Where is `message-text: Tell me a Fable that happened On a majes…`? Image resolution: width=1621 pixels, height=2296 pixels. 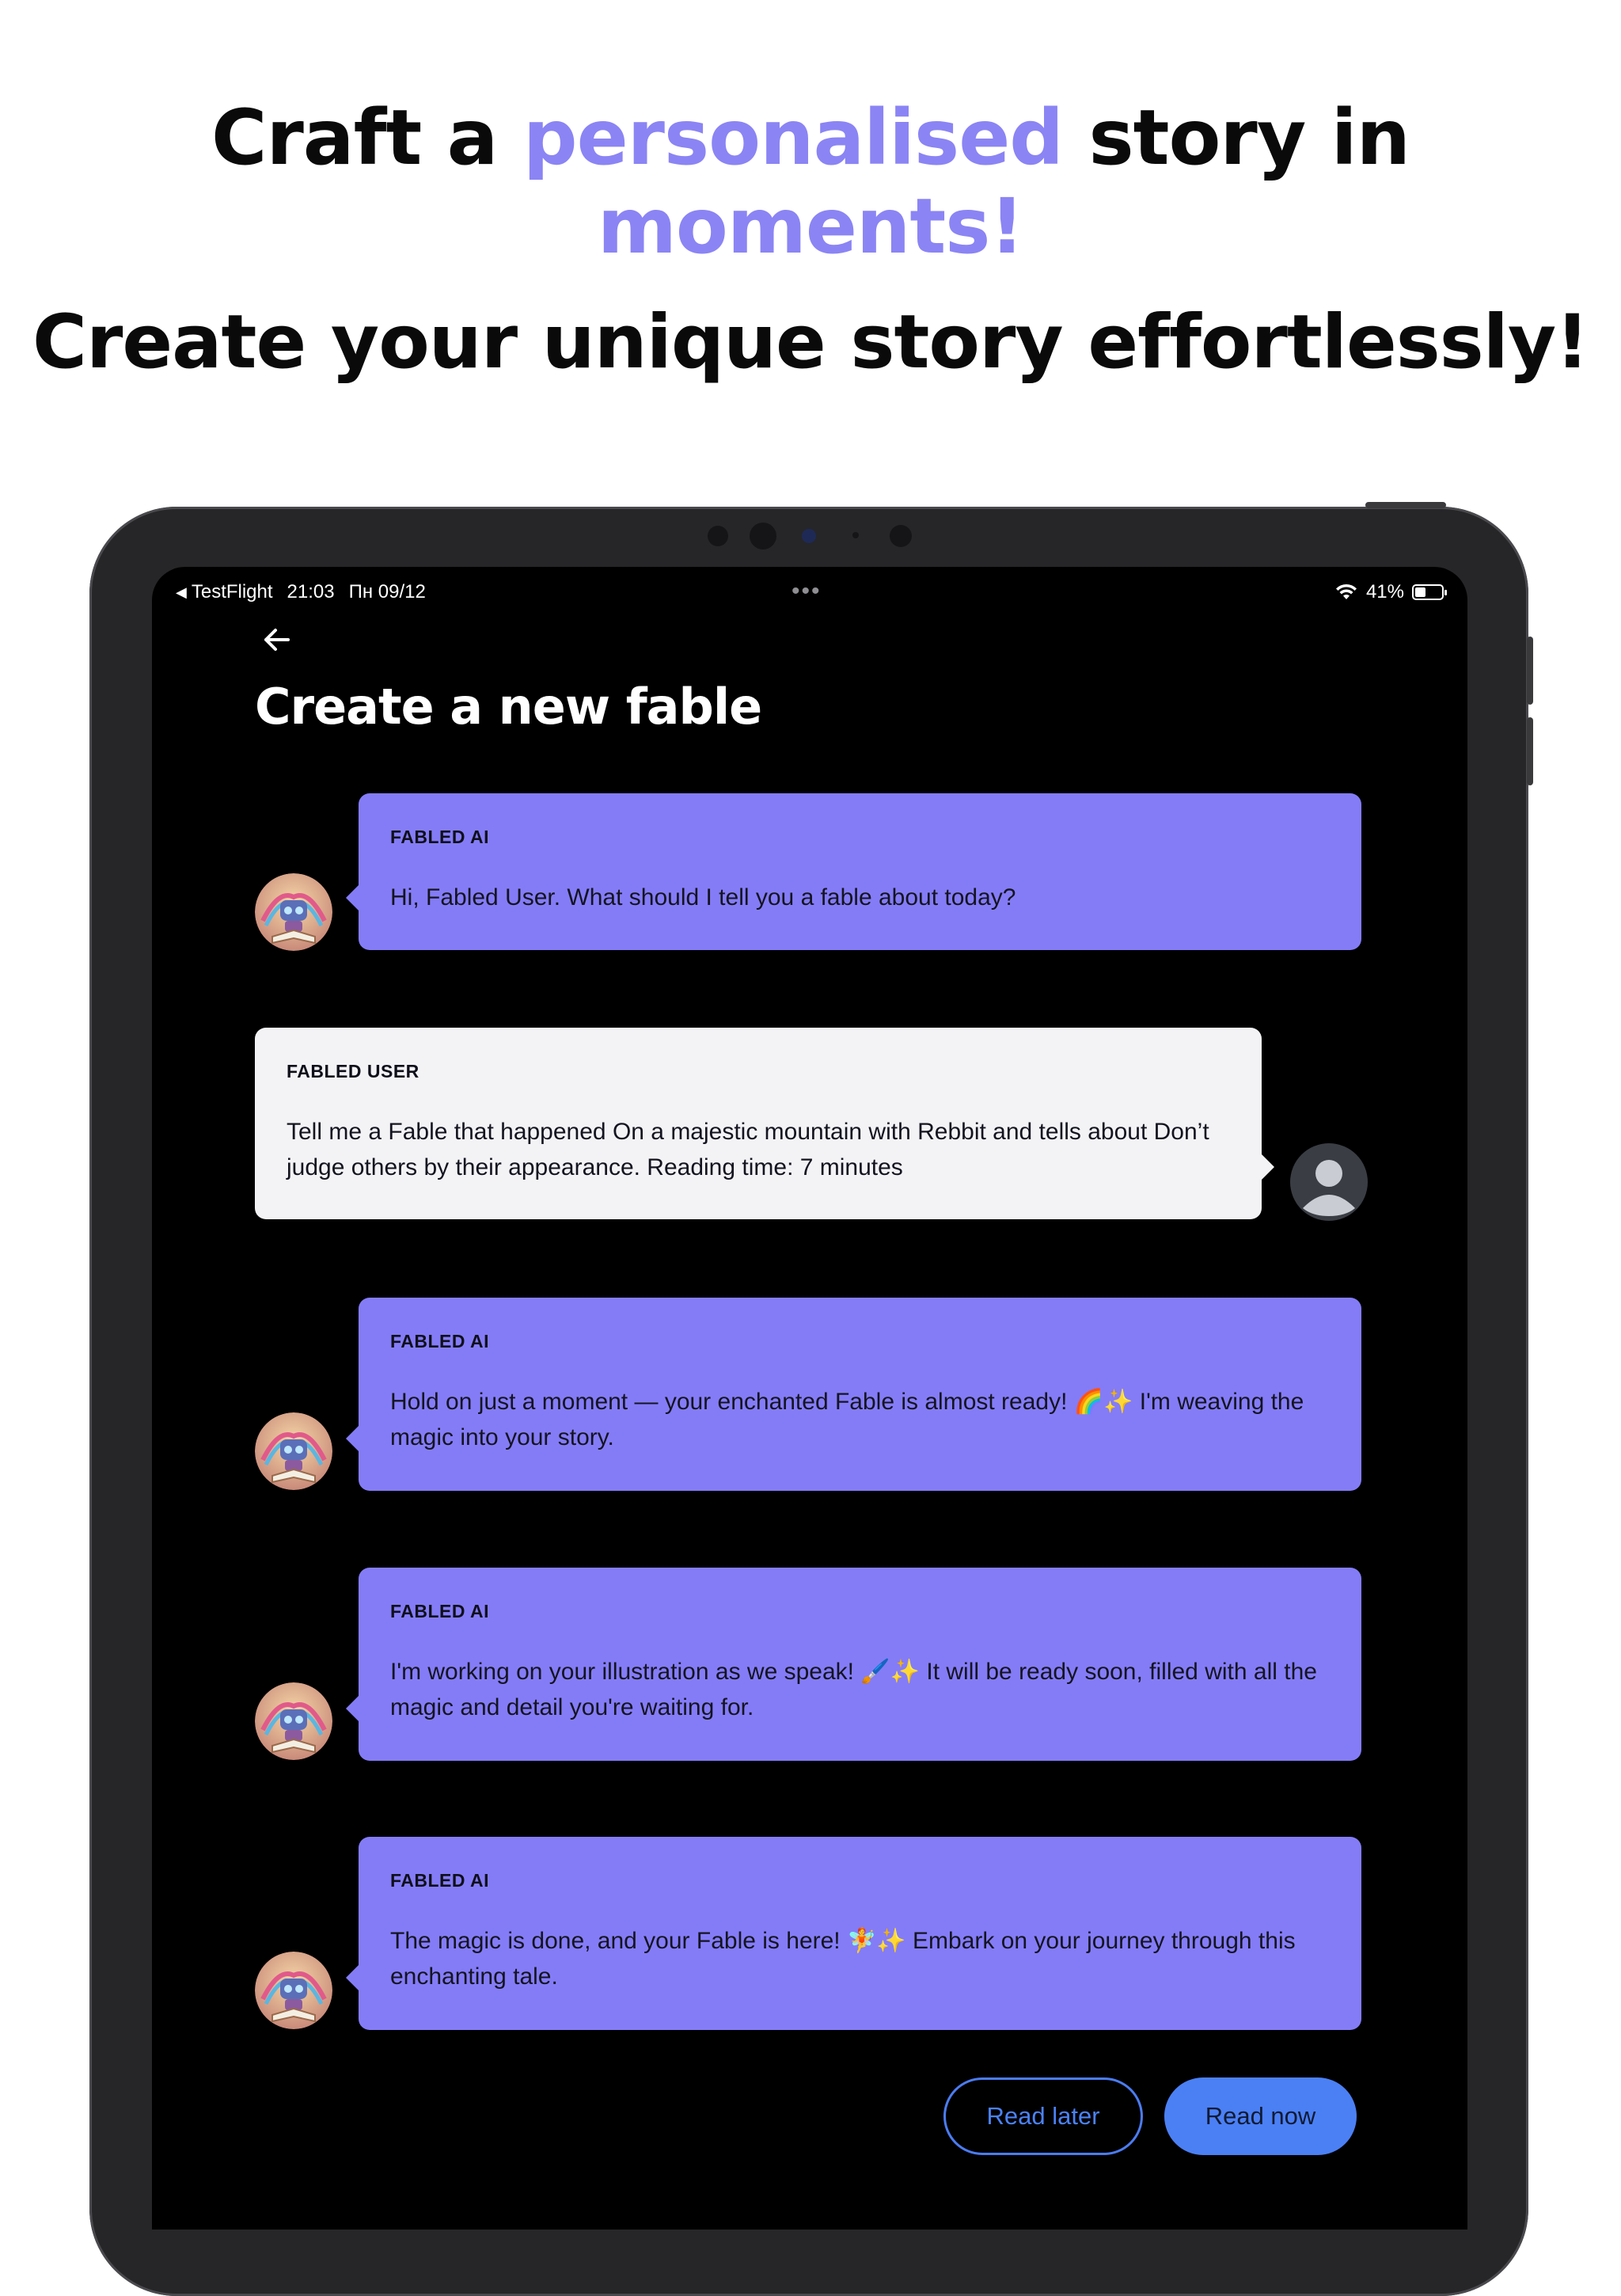
message-text: Tell me a Fable that happened On a majes… is located at coordinates (748, 1149).